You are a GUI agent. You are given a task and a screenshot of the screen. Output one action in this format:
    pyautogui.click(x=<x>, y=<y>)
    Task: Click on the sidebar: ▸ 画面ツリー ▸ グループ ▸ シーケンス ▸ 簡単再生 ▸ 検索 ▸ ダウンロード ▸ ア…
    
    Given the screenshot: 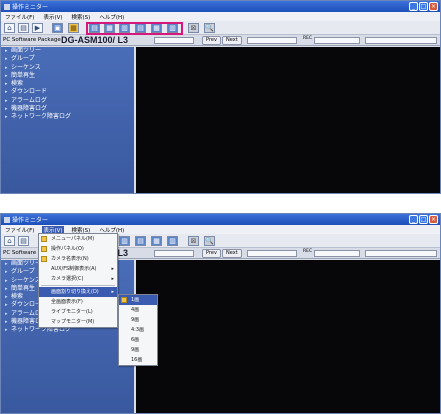 What is the action you would take?
    pyautogui.click(x=67, y=120)
    